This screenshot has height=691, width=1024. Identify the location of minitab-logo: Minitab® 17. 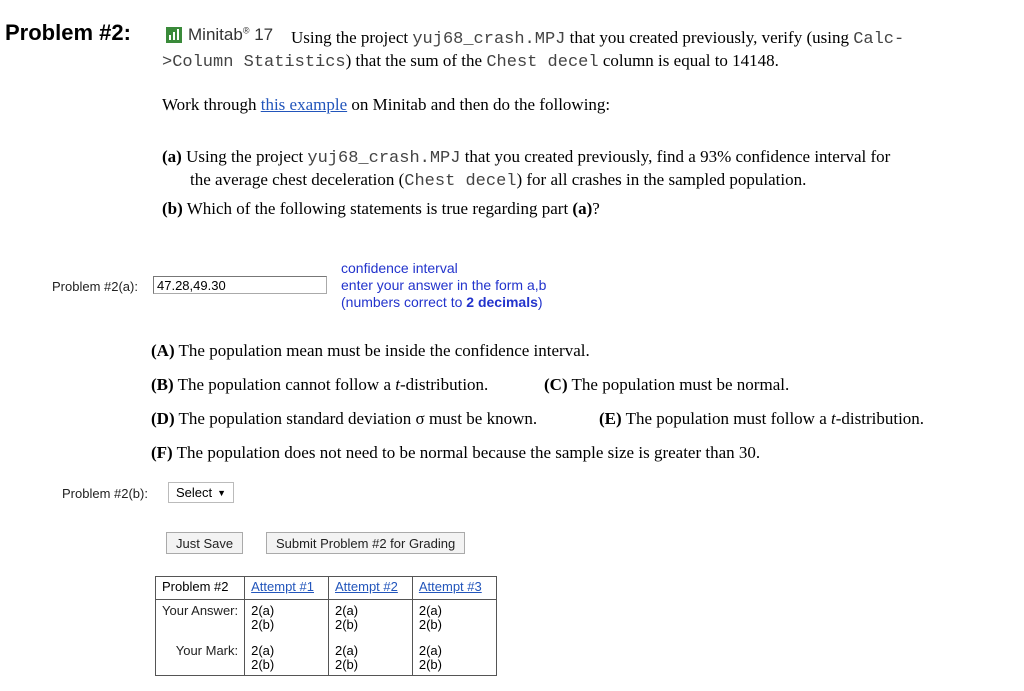
(219, 35).